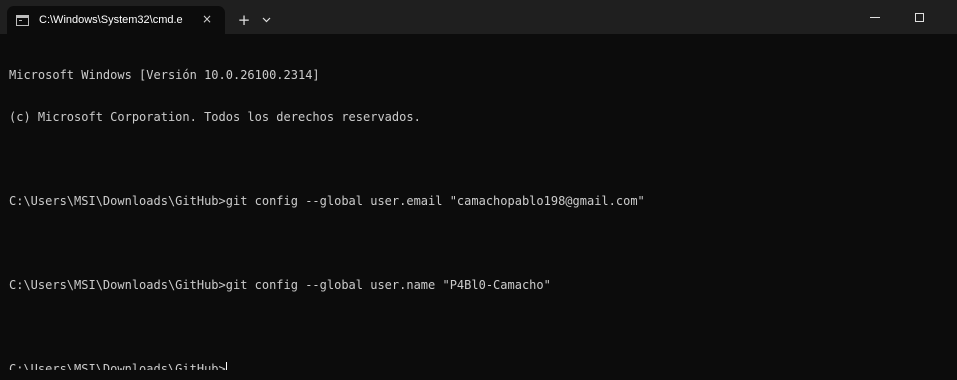  I want to click on chevron-down-icon, so click(266, 20).